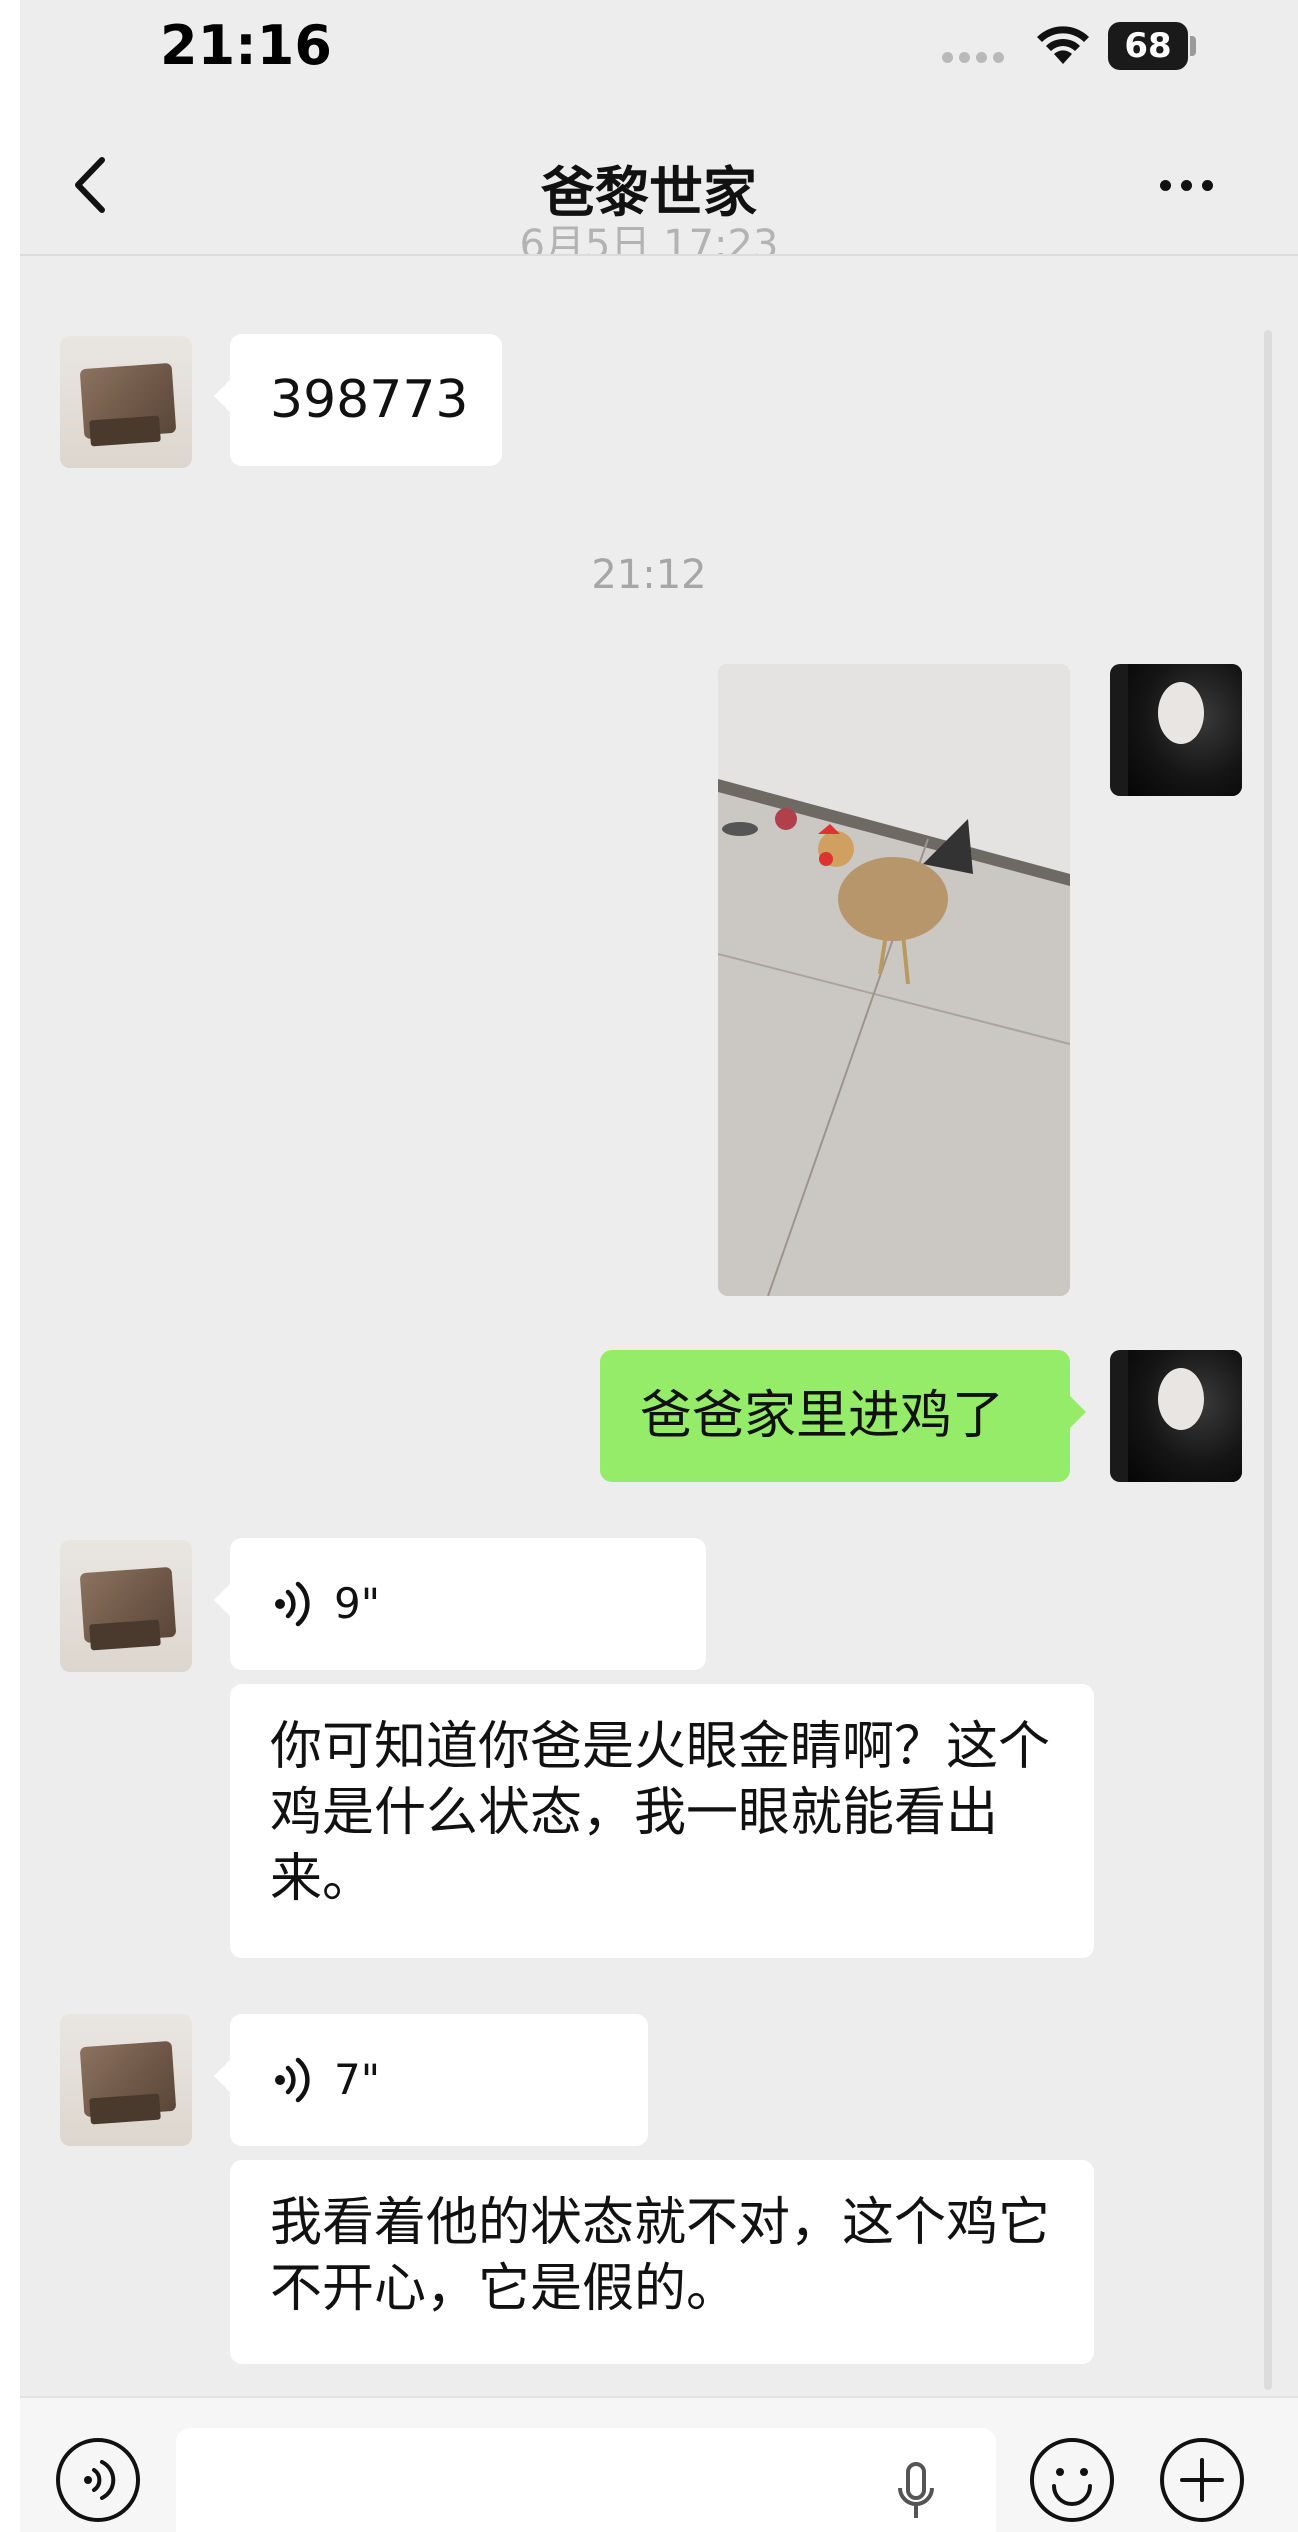 Image resolution: width=1298 pixels, height=2532 pixels. I want to click on voice-input-button, so click(98, 2480).